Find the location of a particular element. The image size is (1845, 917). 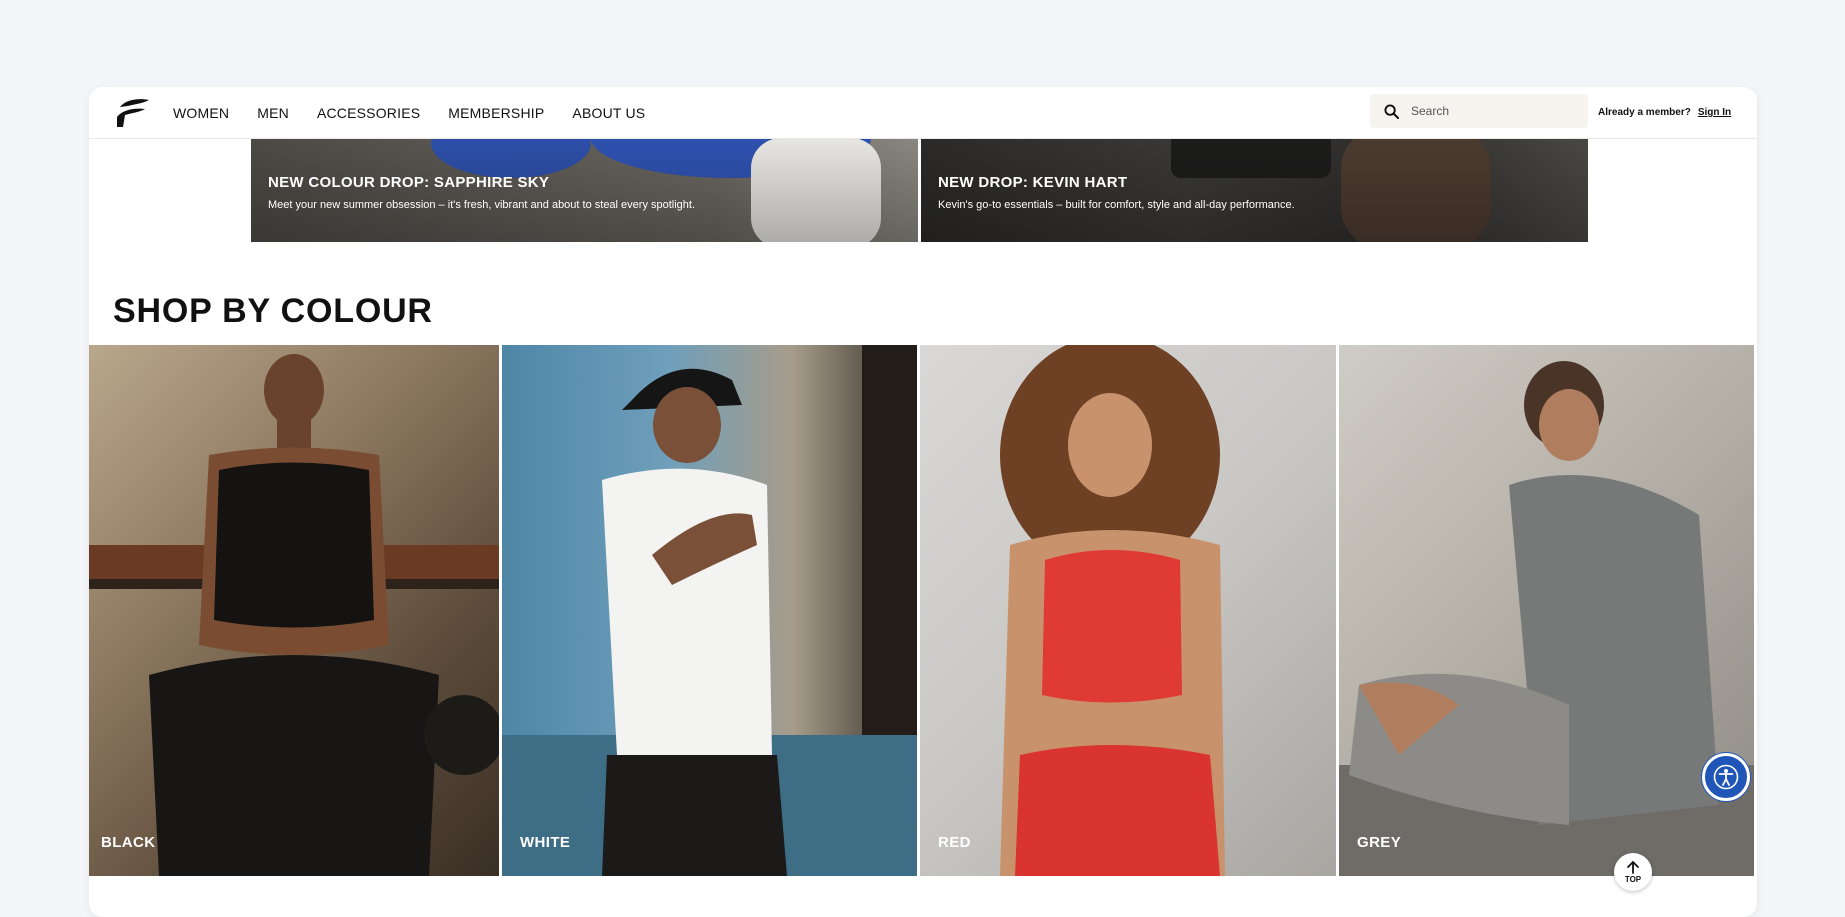

colour-tile-black: BLACK is located at coordinates (294, 610).